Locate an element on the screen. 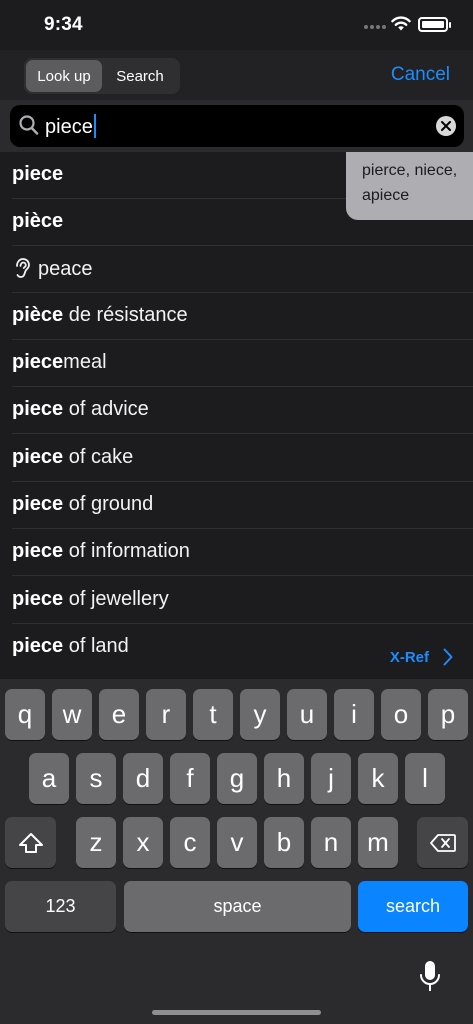 The height and width of the screenshot is (1024, 473). key-f: f is located at coordinates (190, 778).